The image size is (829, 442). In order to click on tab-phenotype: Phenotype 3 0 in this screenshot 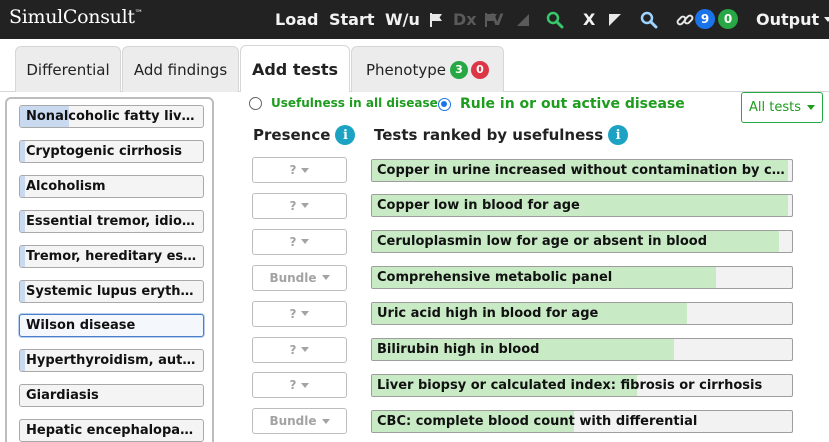, I will do `click(427, 69)`.